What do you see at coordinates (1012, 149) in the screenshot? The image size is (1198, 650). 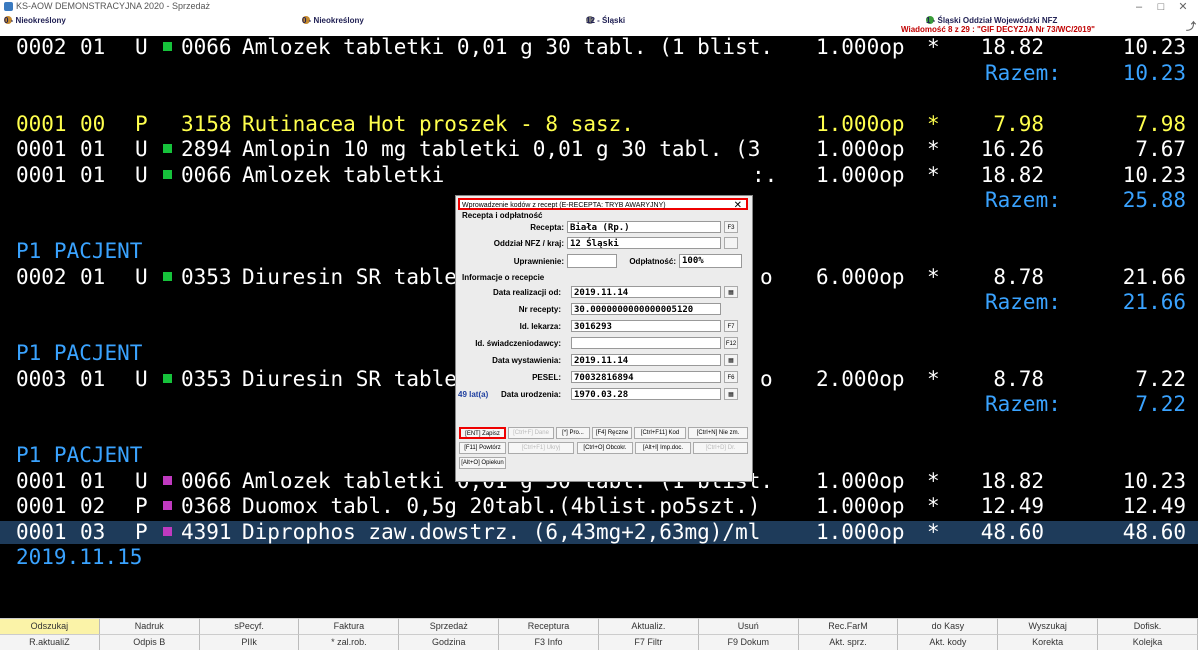 I see `row-price: 16.26` at bounding box center [1012, 149].